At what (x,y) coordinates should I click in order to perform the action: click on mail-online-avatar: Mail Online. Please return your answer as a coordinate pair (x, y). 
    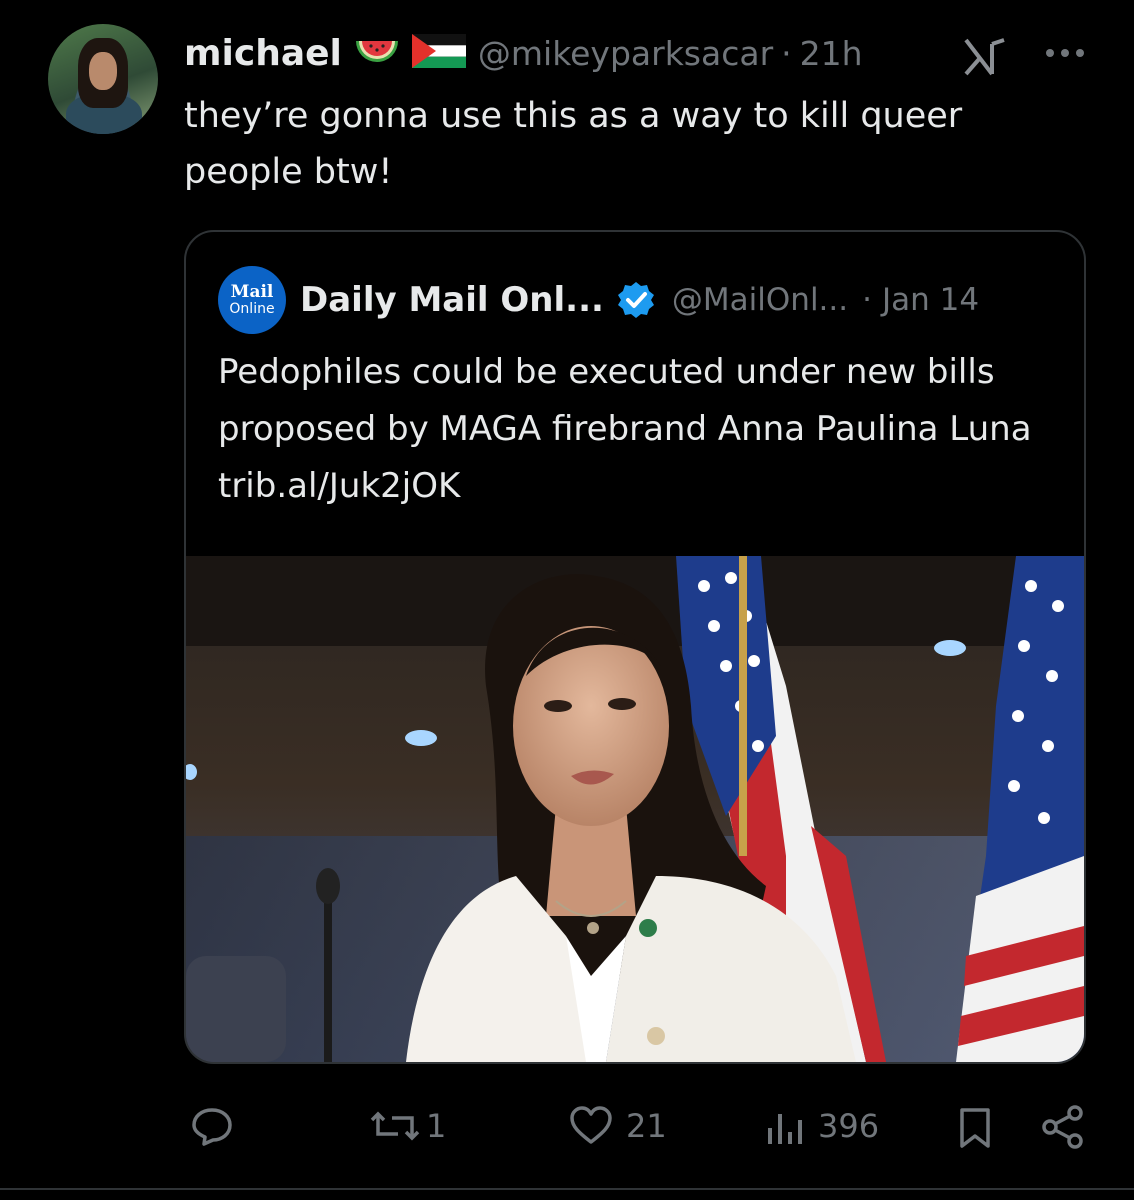
    Looking at the image, I should click on (252, 300).